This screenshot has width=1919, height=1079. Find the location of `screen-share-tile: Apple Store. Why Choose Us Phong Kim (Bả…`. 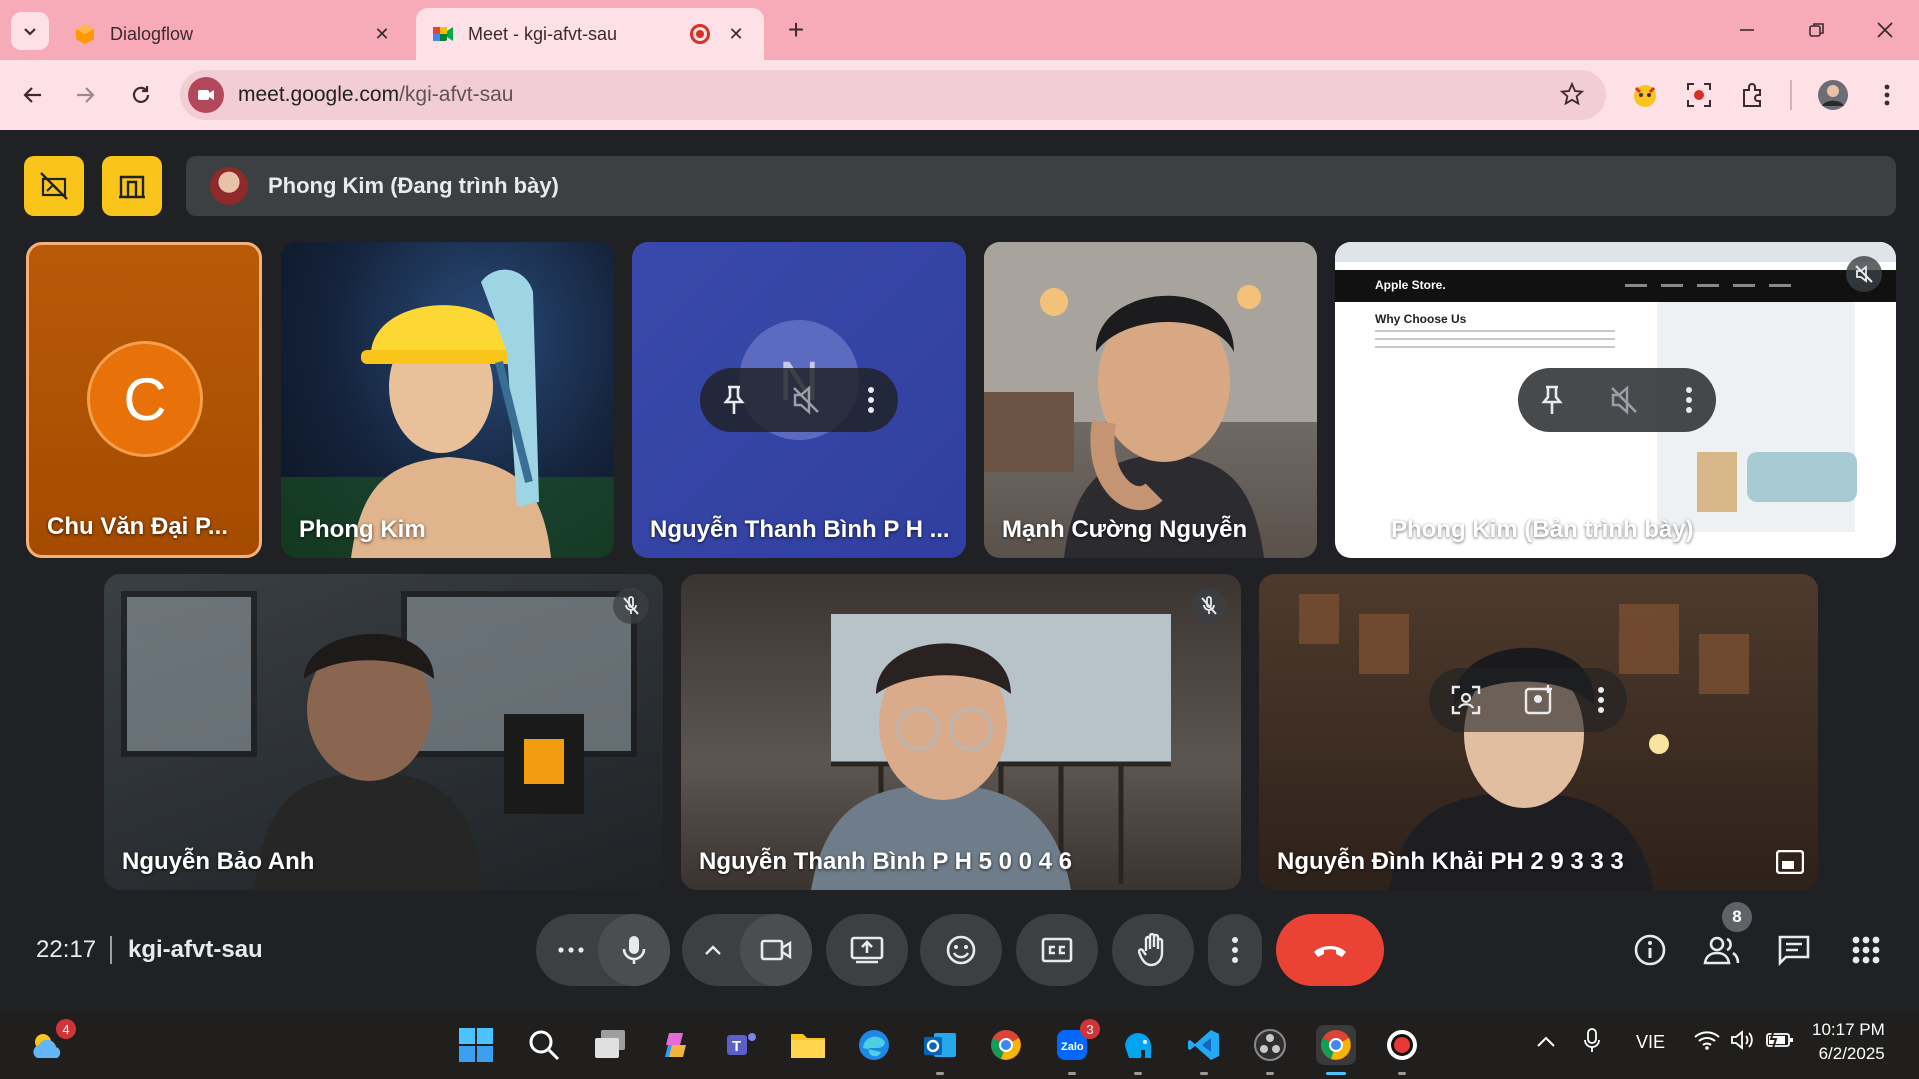

screen-share-tile: Apple Store. Why Choose Us Phong Kim (Bả… is located at coordinates (1615, 400).